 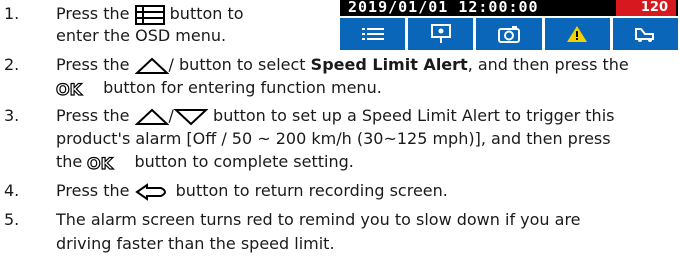 What do you see at coordinates (190, 116) in the screenshot?
I see `down-arrow-icon` at bounding box center [190, 116].